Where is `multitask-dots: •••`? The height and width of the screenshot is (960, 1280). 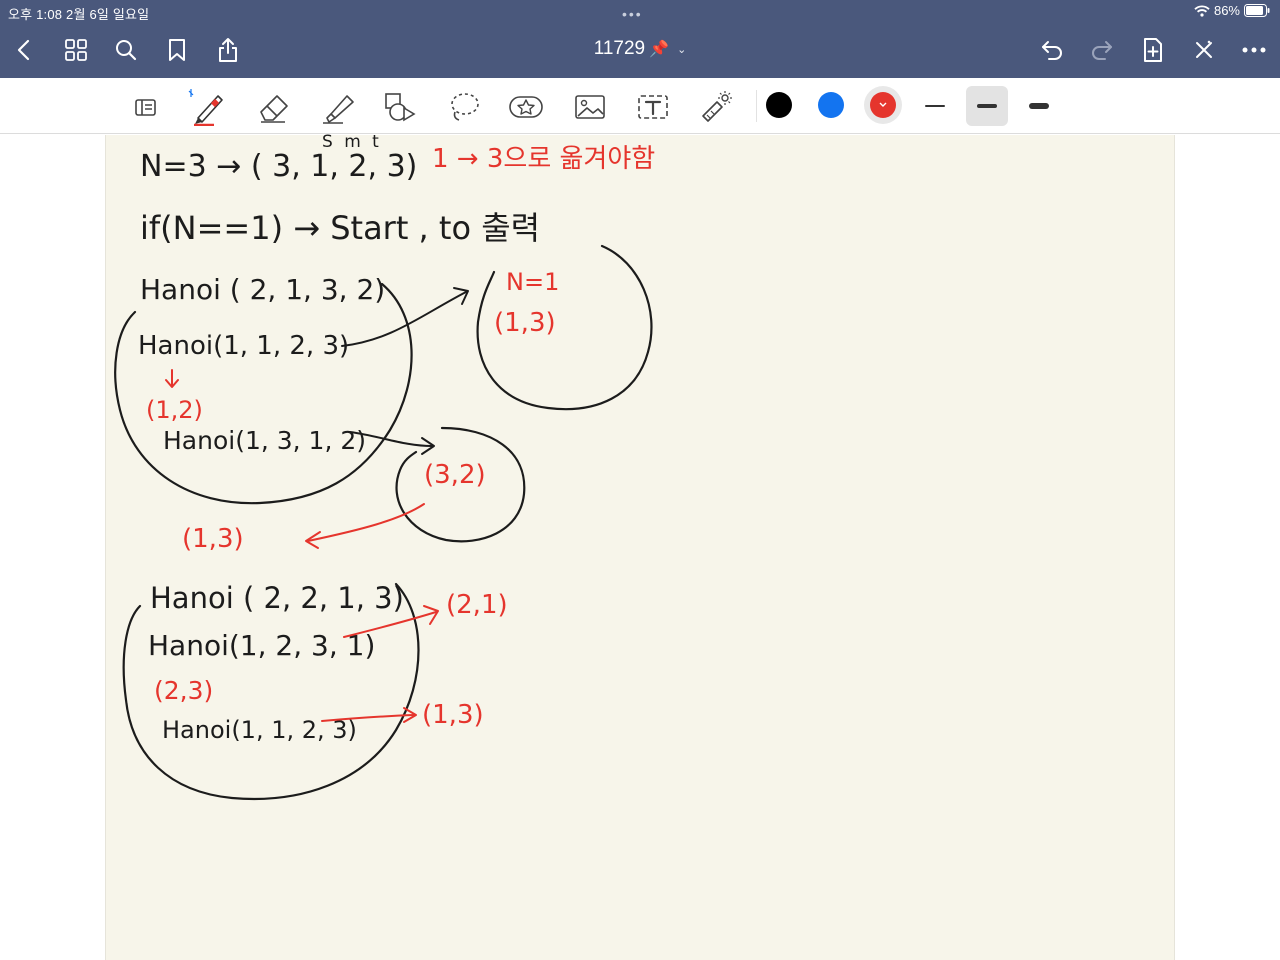 multitask-dots: ••• is located at coordinates (632, 14).